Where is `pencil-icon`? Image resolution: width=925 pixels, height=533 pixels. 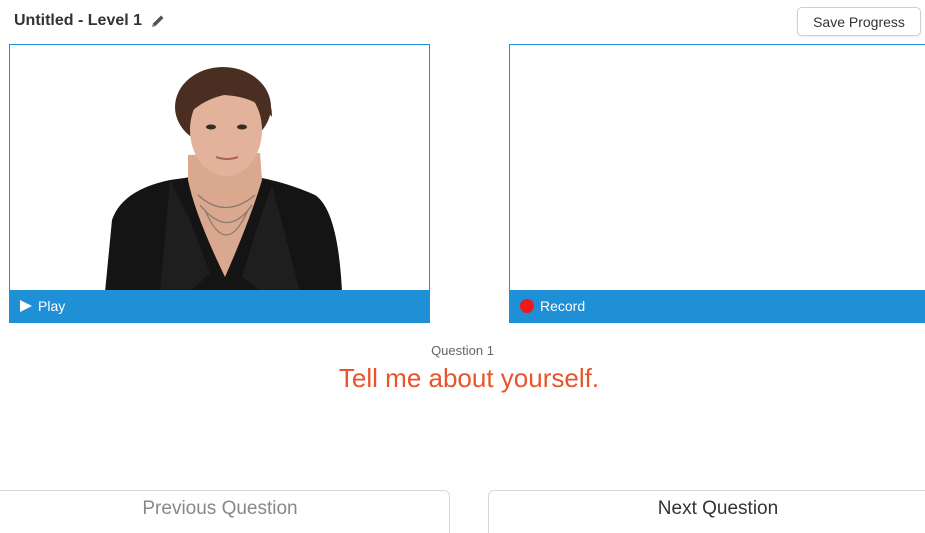
pencil-icon is located at coordinates (158, 21).